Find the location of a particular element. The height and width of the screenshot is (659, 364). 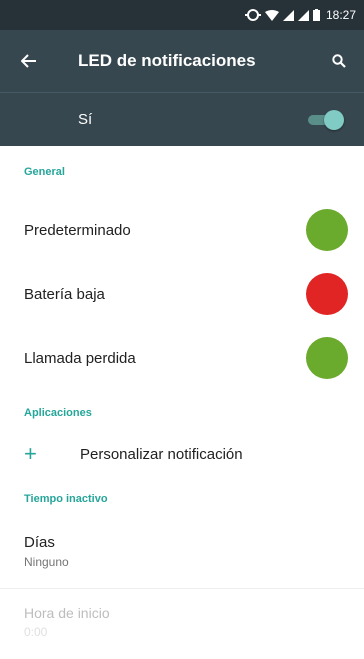

plus-icon: + is located at coordinates (30, 453).